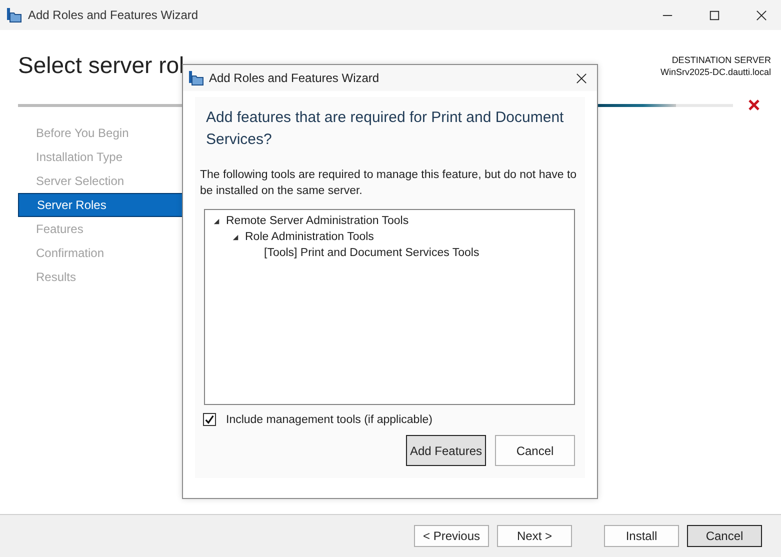  I want to click on wizard-button: Next >, so click(534, 536).